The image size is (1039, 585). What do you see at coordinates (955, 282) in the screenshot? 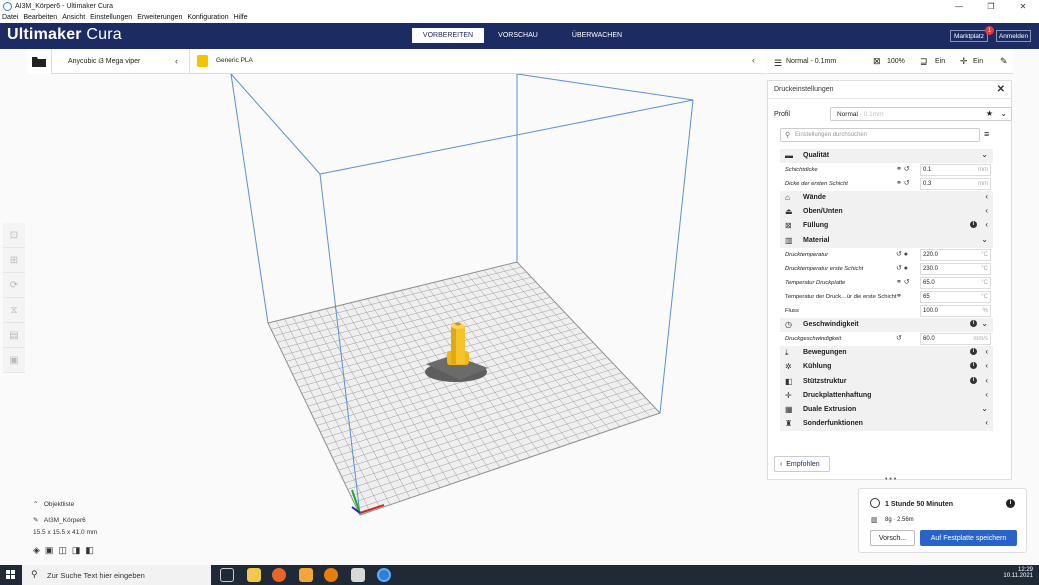
I see `setting-value-field: 65.0 °C` at bounding box center [955, 282].